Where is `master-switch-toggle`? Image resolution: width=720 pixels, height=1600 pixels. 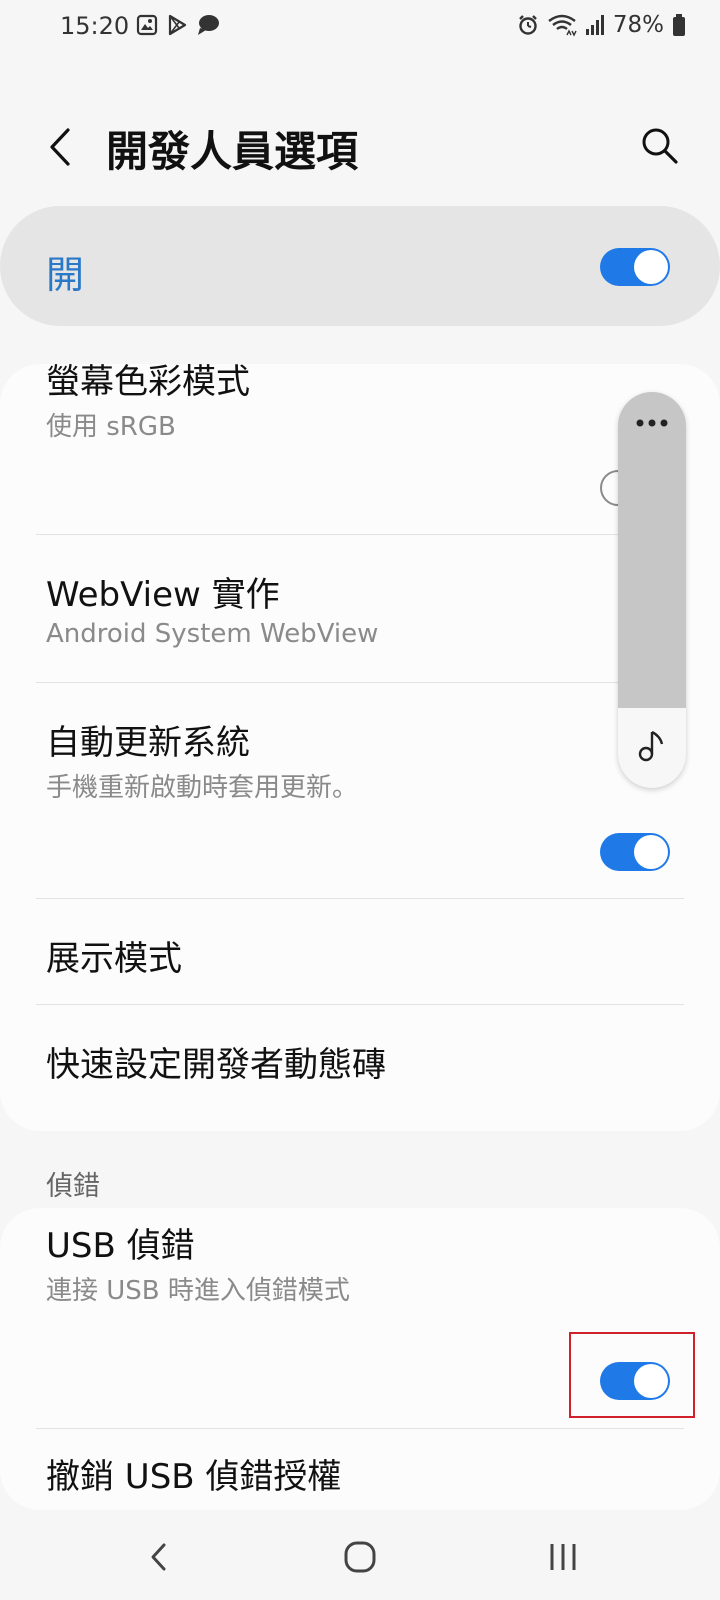
master-switch-toggle is located at coordinates (635, 267).